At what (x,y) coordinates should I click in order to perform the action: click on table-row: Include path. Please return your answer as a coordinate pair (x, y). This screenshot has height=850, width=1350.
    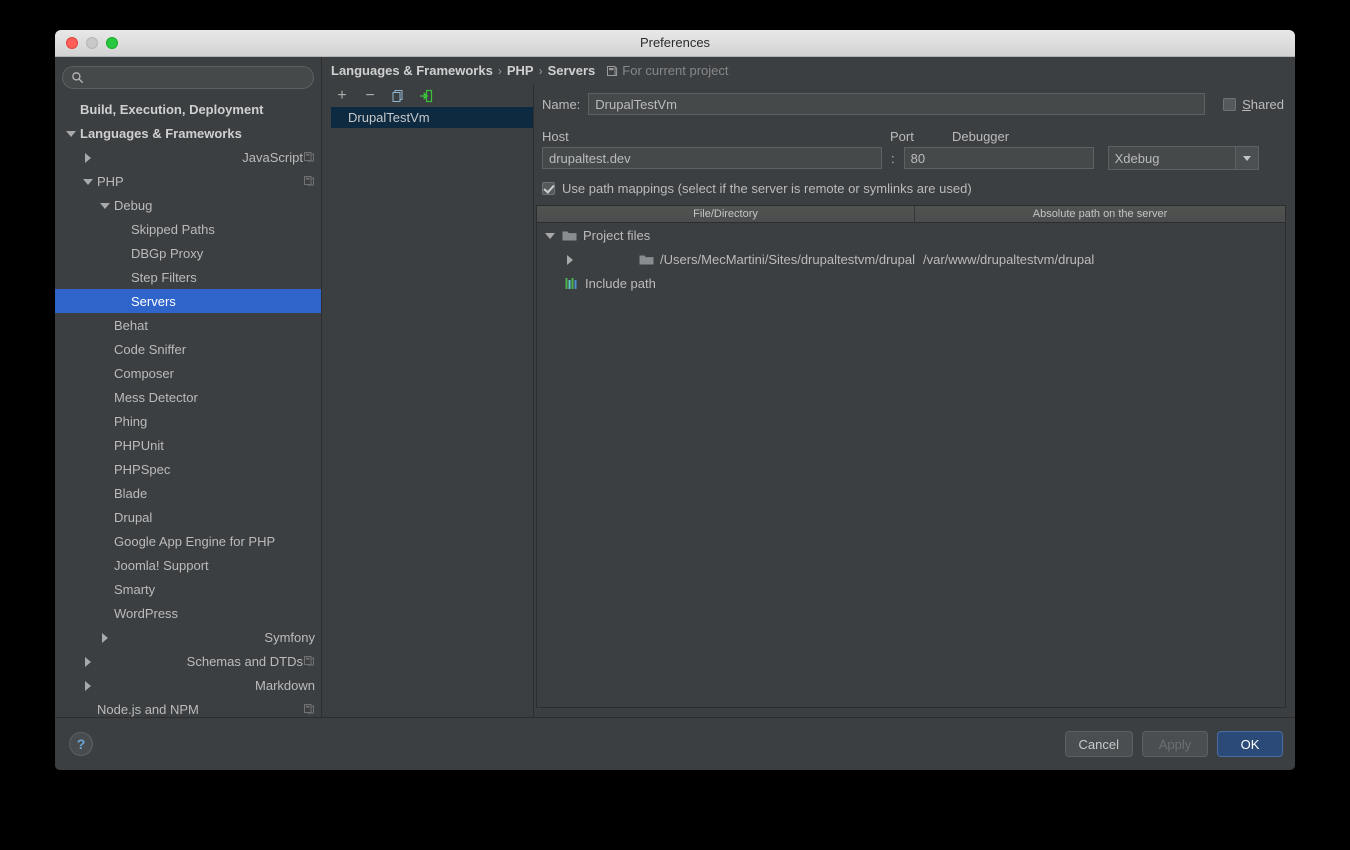
    Looking at the image, I should click on (911, 283).